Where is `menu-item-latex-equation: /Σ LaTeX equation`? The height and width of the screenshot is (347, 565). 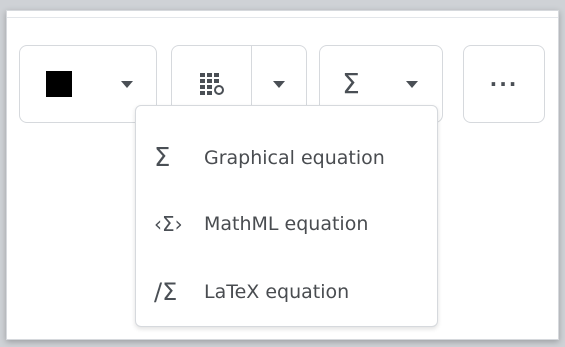
menu-item-latex-equation: /Σ LaTeX equation is located at coordinates (286, 292).